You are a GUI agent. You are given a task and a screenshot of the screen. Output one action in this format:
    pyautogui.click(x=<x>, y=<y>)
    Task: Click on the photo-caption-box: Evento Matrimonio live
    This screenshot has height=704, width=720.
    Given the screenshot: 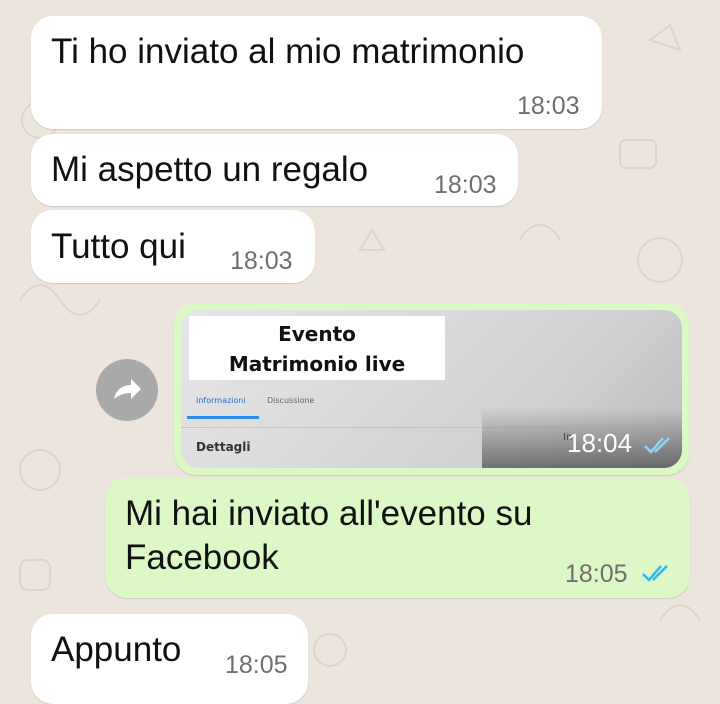 What is the action you would take?
    pyautogui.click(x=317, y=348)
    